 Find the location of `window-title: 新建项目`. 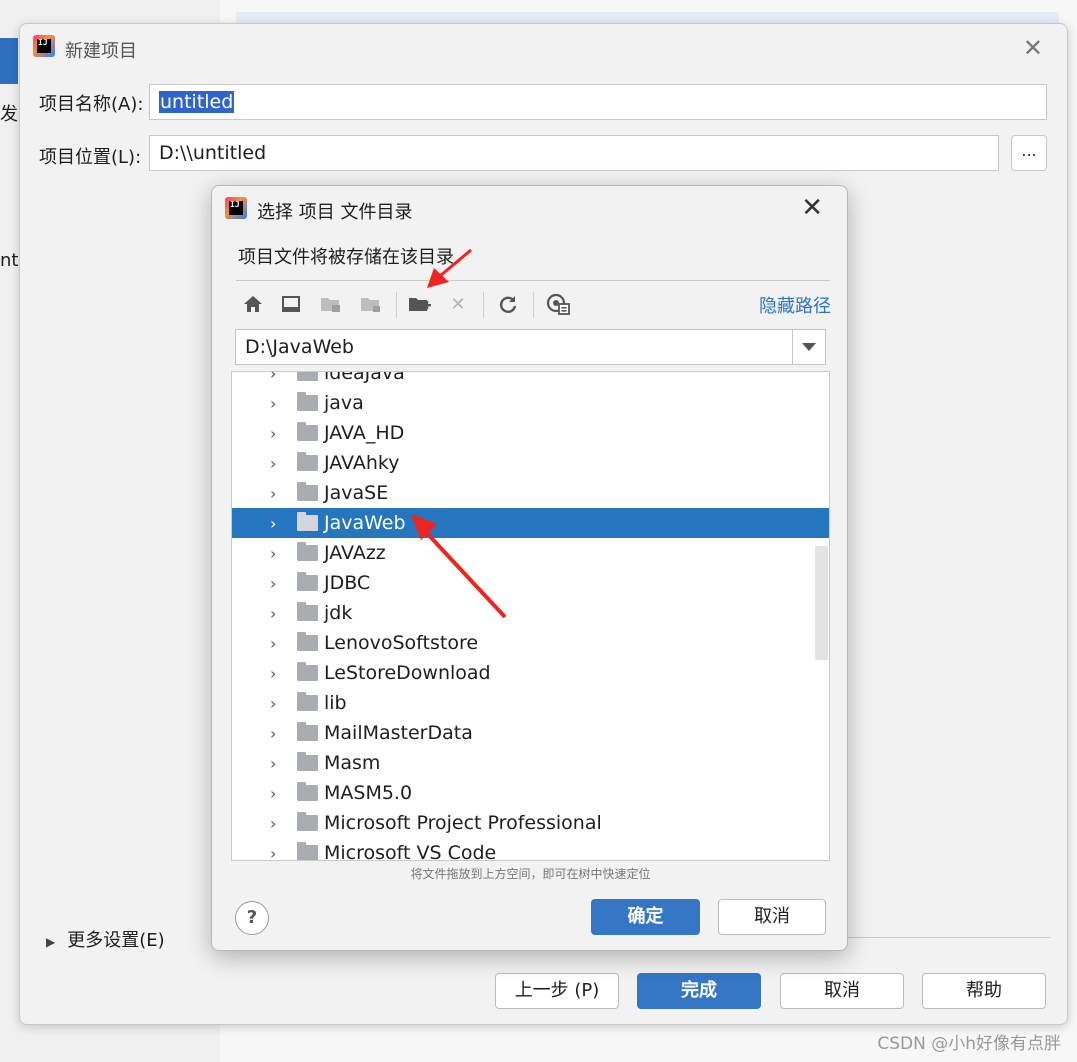

window-title: 新建项目 is located at coordinates (101, 51).